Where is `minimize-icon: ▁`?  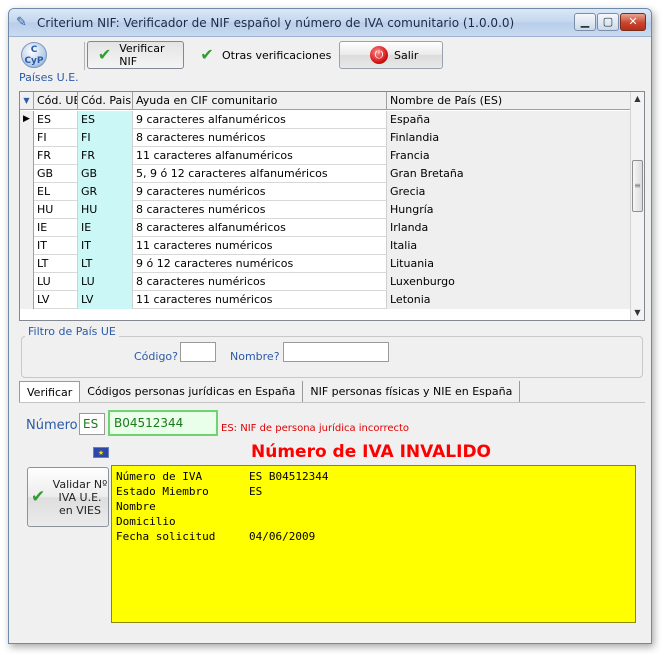 minimize-icon: ▁ is located at coordinates (585, 21).